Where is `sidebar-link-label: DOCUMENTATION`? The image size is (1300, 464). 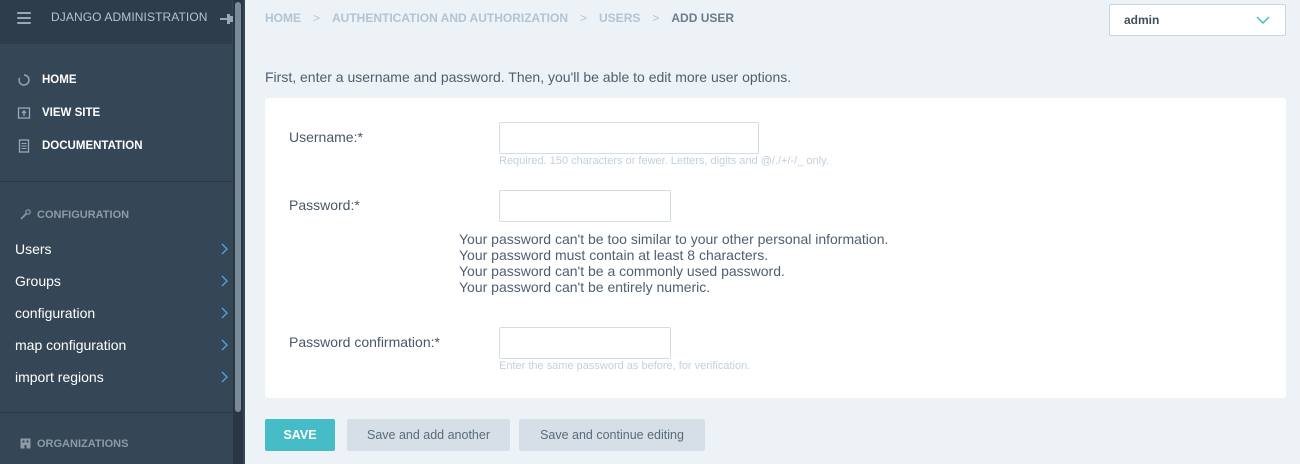
sidebar-link-label: DOCUMENTATION is located at coordinates (92, 146).